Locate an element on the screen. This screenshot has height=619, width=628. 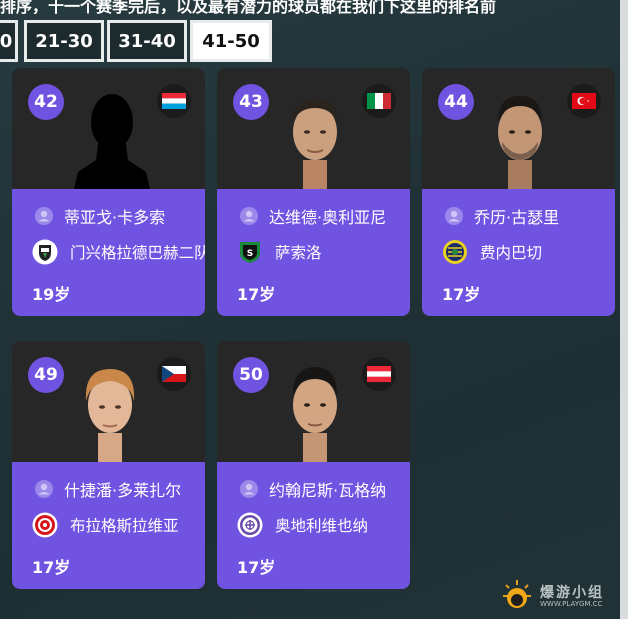
fenerbahce-crest-icon is located at coordinates (455, 252).